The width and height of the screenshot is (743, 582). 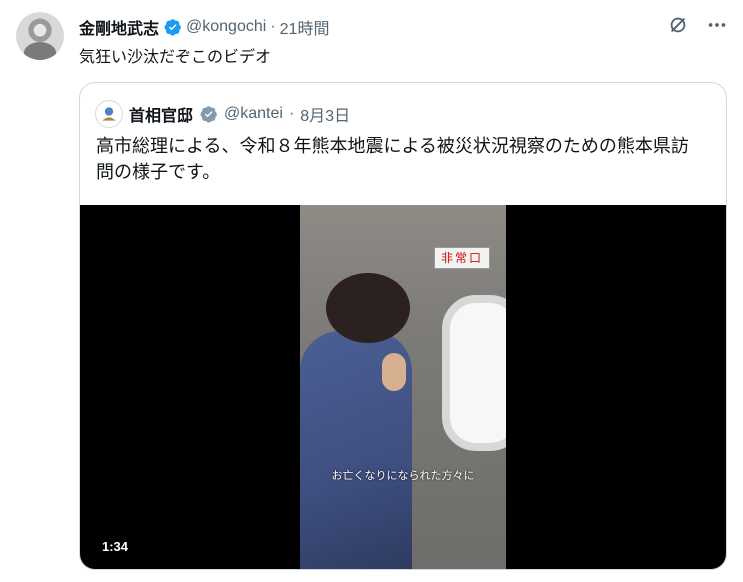 I want to click on quoted-handle: @kantei, so click(x=253, y=114).